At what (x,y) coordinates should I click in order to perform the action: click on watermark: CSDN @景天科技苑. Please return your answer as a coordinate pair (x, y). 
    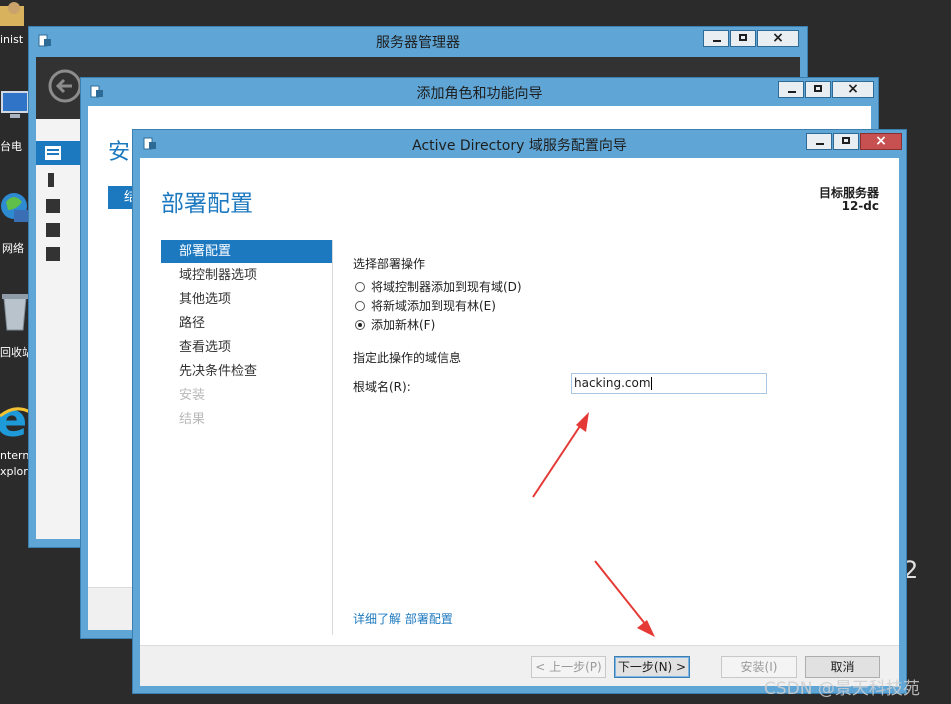
    Looking at the image, I should click on (842, 689).